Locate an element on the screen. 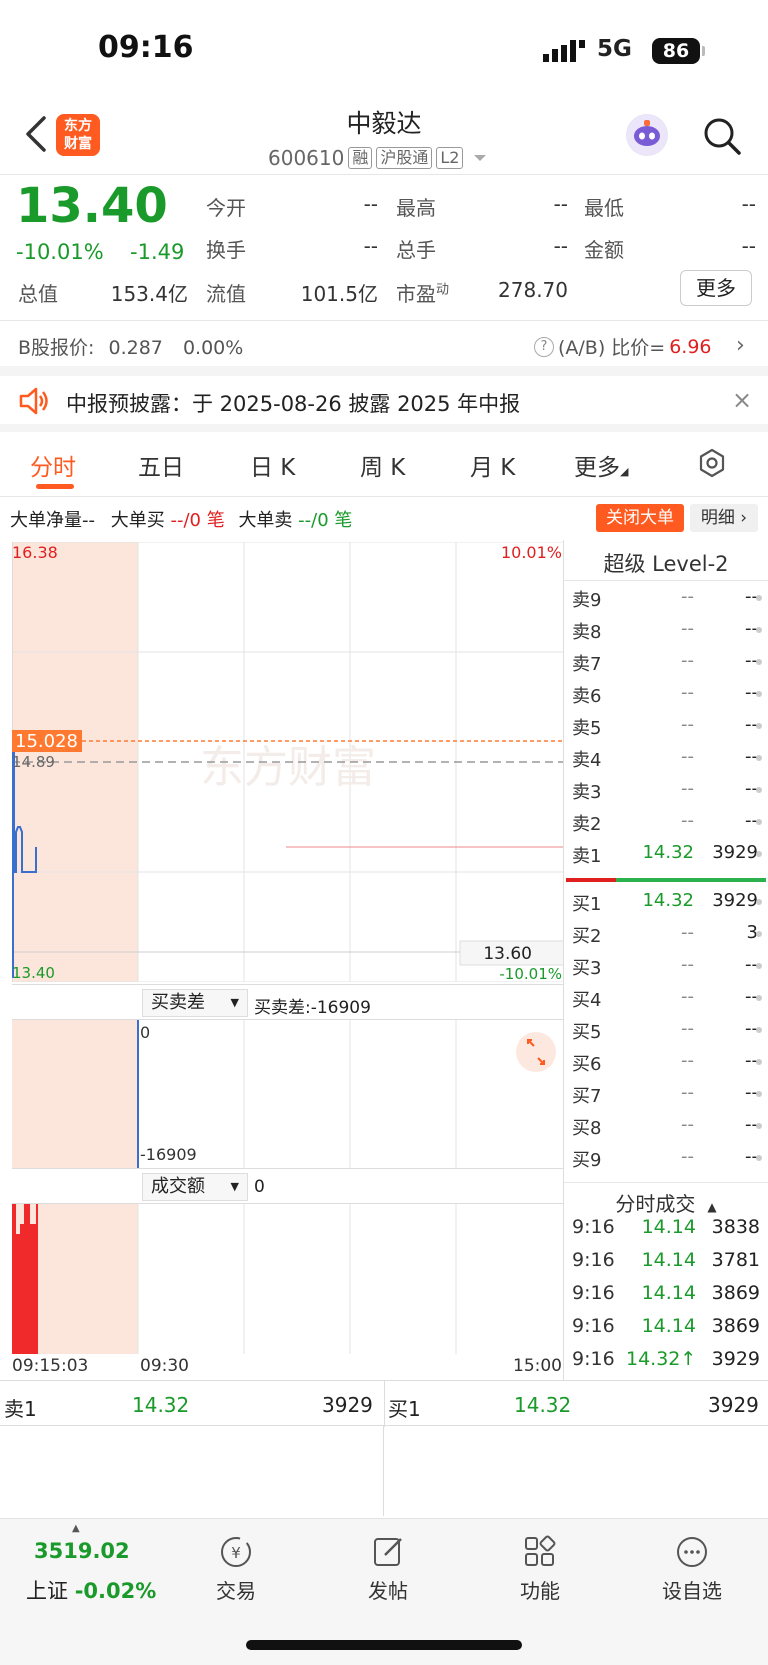 The width and height of the screenshot is (768, 1665). gear-icon is located at coordinates (712, 463).